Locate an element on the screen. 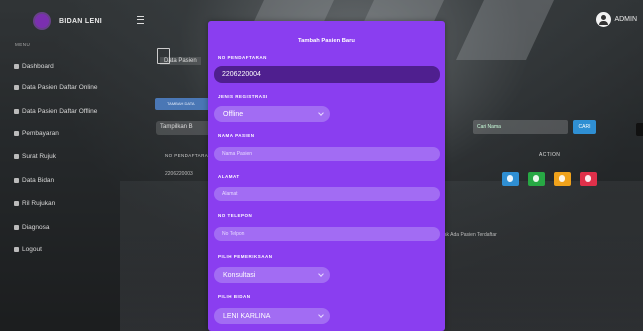 This screenshot has height=331, width=643. sidebar-item-label: Diagnosa is located at coordinates (36, 227).